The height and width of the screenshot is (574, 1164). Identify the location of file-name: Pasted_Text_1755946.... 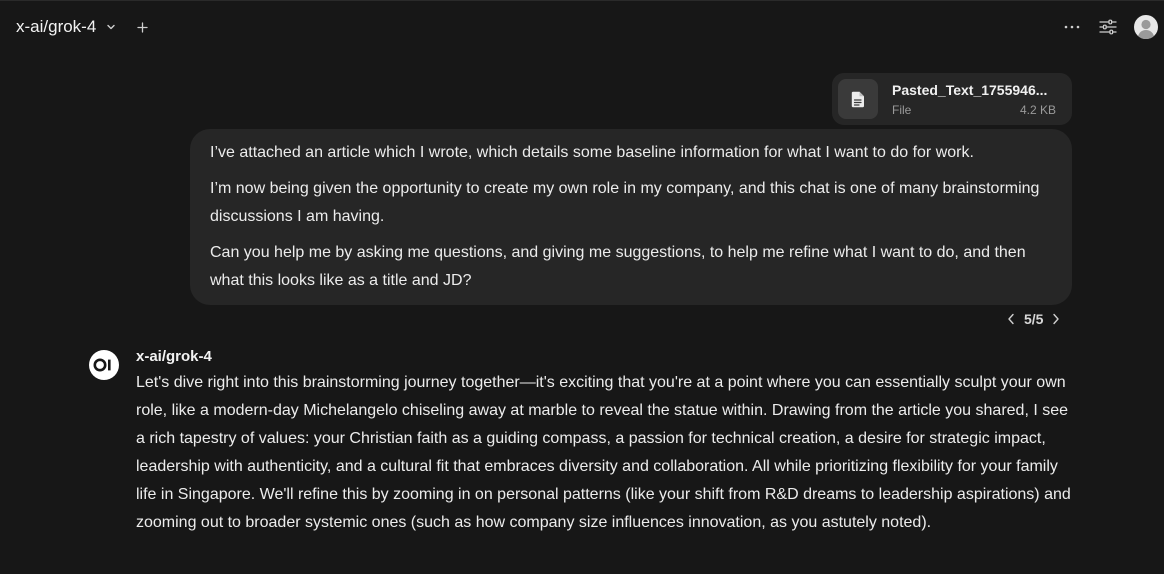
(970, 89).